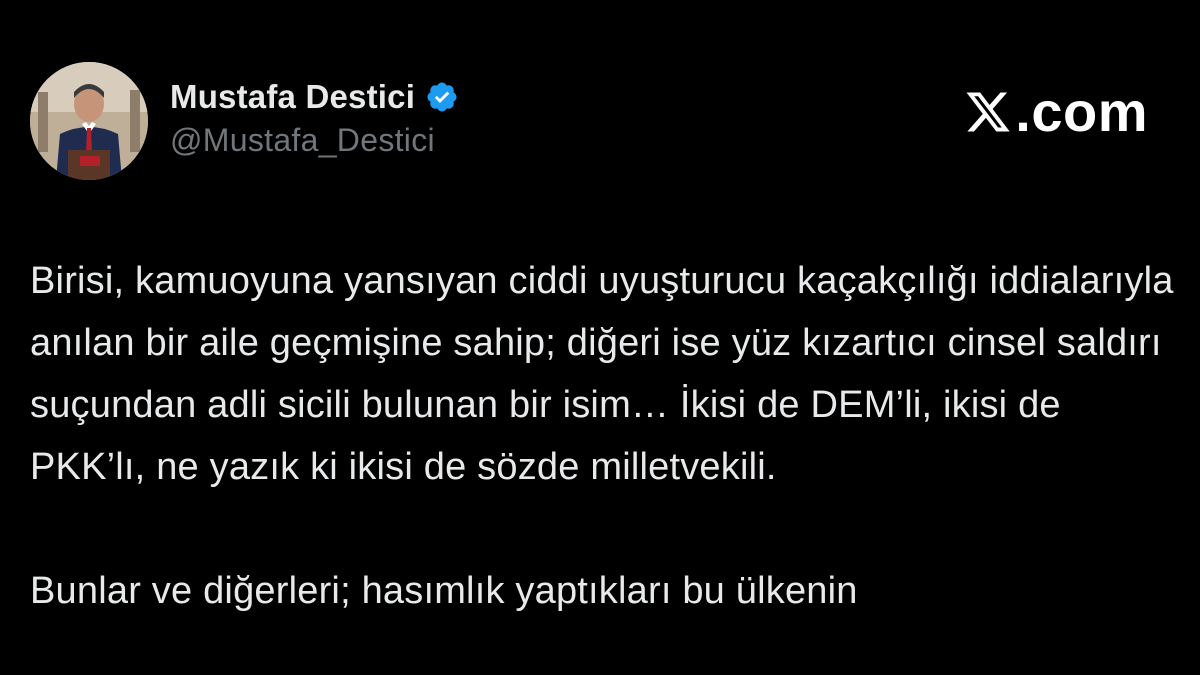  I want to click on x-logo-icon, so click(988, 112).